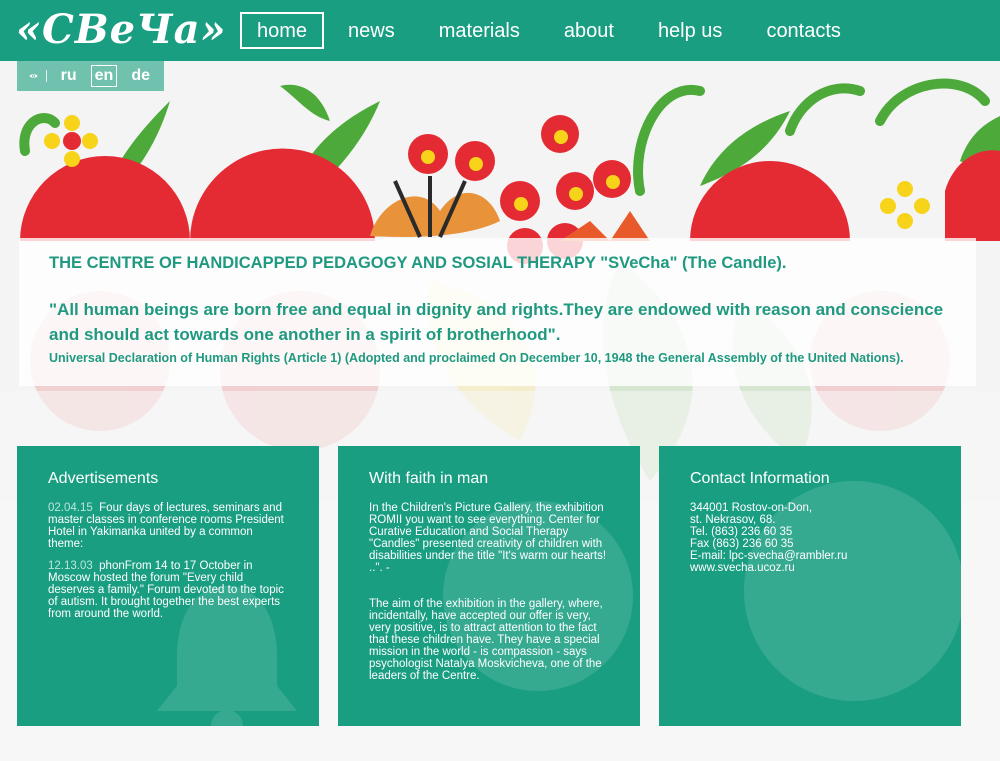  Describe the element at coordinates (803, 30) in the screenshot. I see `nav-contacts: contacts` at that location.